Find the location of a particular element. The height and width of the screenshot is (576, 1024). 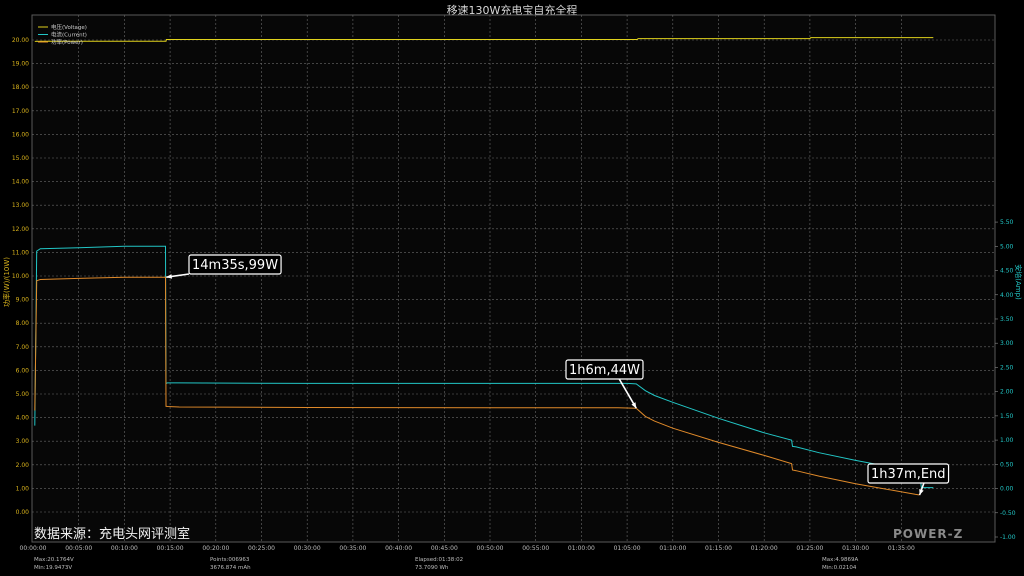

y-left-tick-label: 8.00 is located at coordinates (23, 323).